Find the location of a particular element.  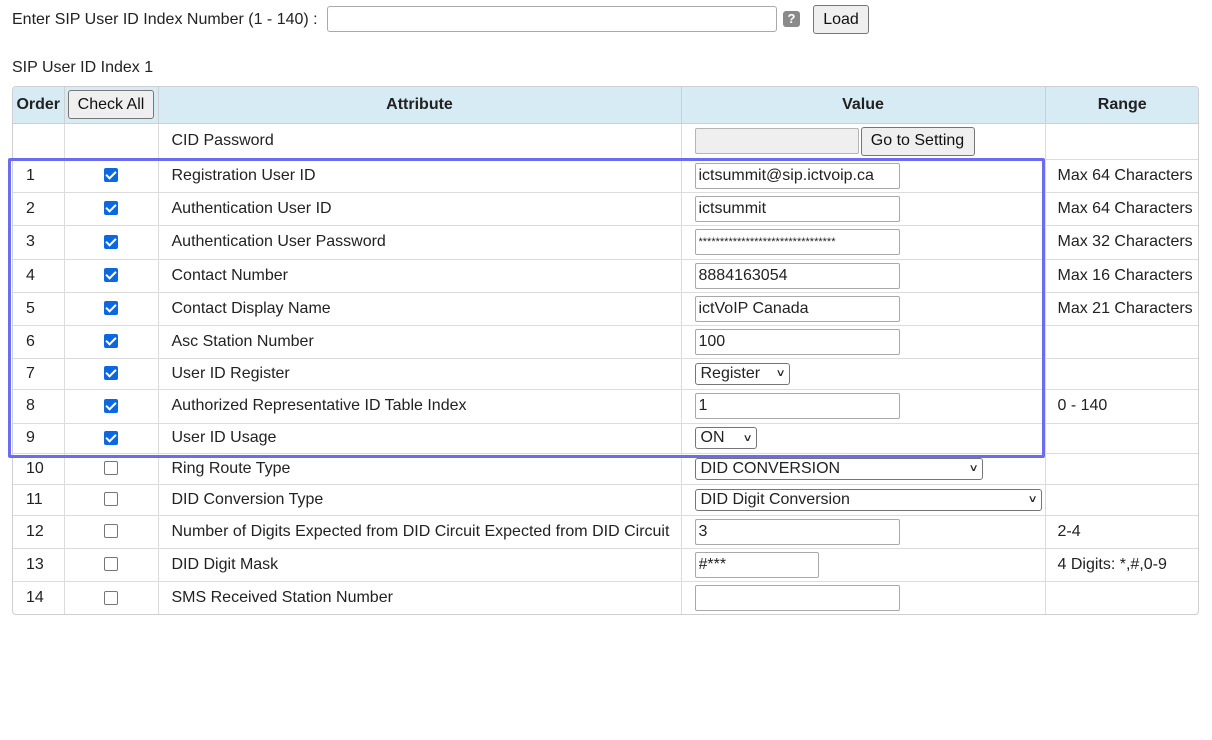

row-order: 9 is located at coordinates (39, 438).